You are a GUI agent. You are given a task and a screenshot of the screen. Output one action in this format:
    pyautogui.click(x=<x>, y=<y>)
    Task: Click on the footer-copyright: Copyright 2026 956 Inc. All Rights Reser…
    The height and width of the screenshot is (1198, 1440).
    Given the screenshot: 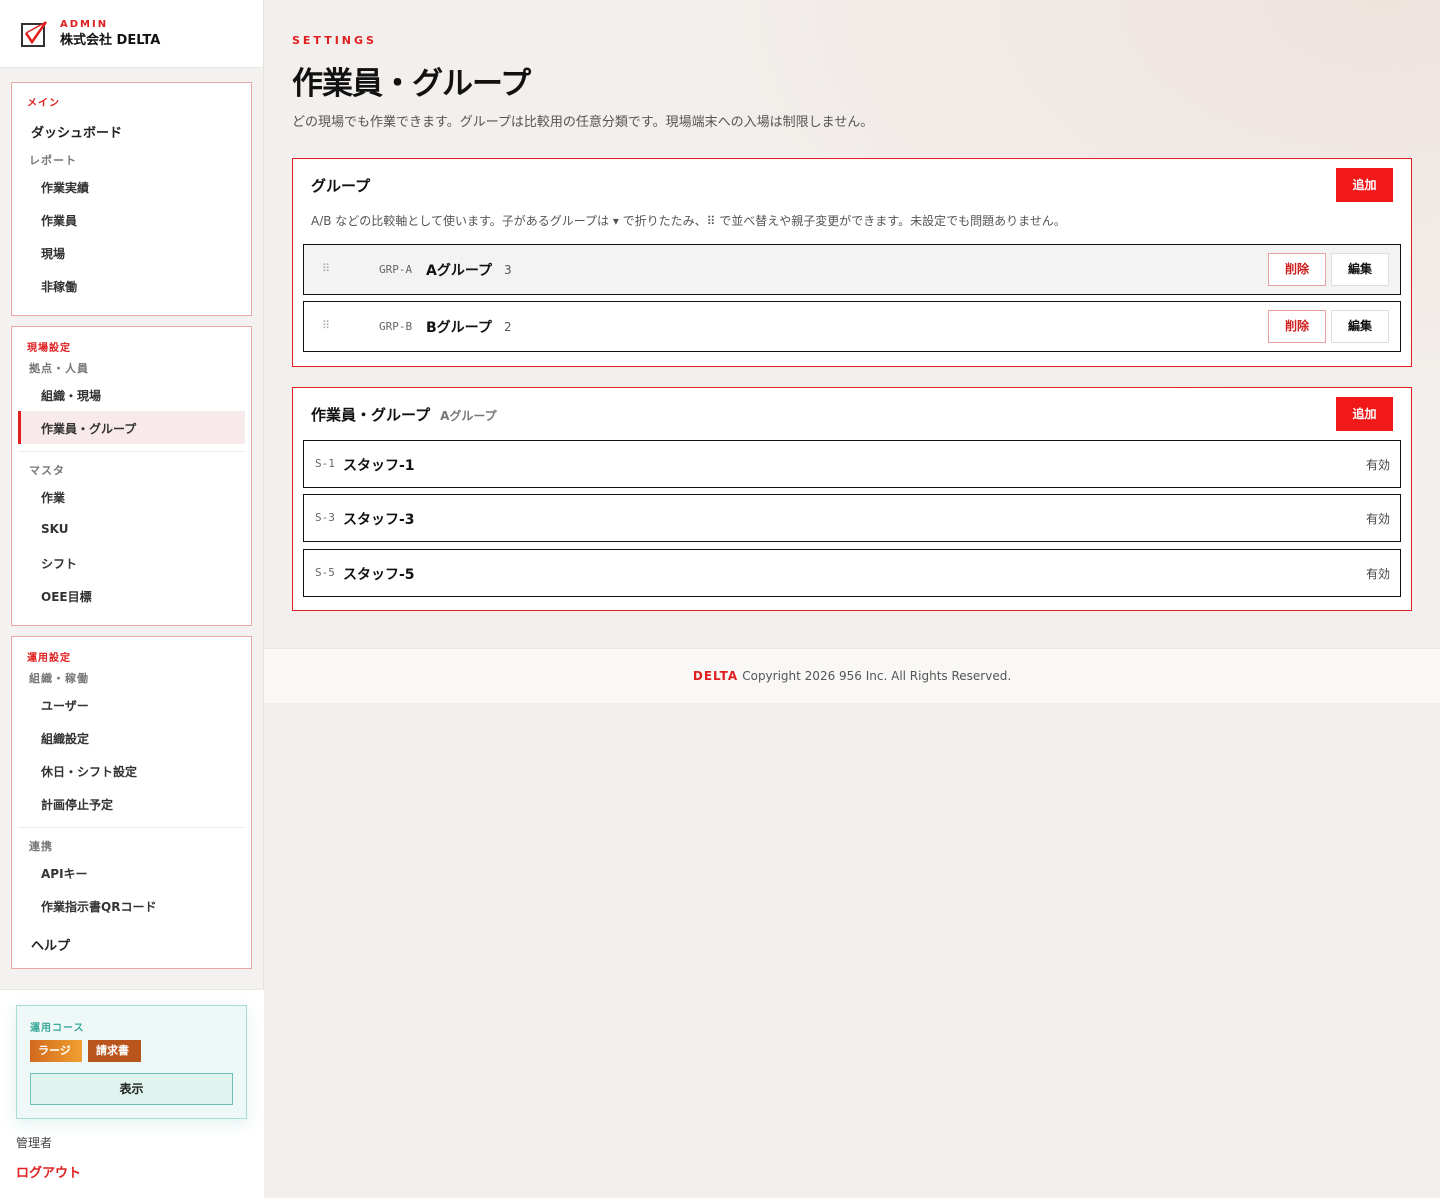 What is the action you would take?
    pyautogui.click(x=877, y=676)
    